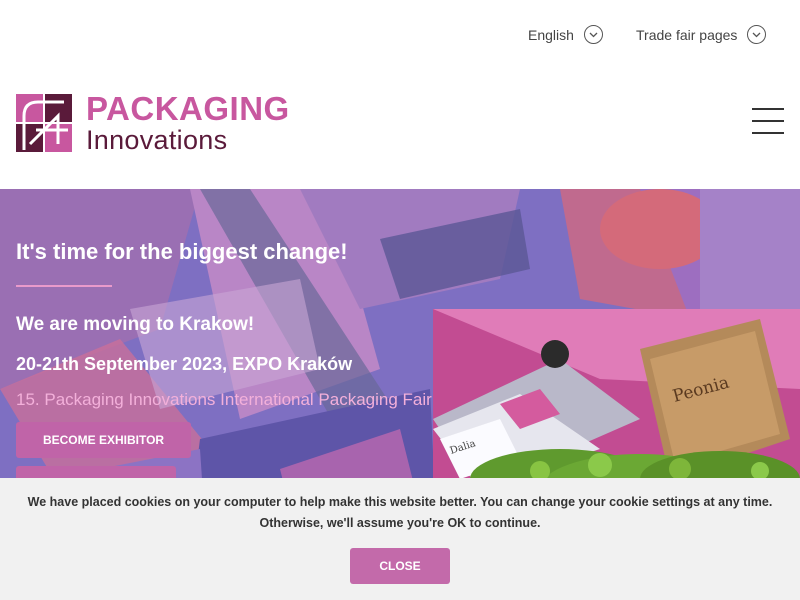 The width and height of the screenshot is (800, 600). What do you see at coordinates (551, 34) in the screenshot?
I see `language-label: English` at bounding box center [551, 34].